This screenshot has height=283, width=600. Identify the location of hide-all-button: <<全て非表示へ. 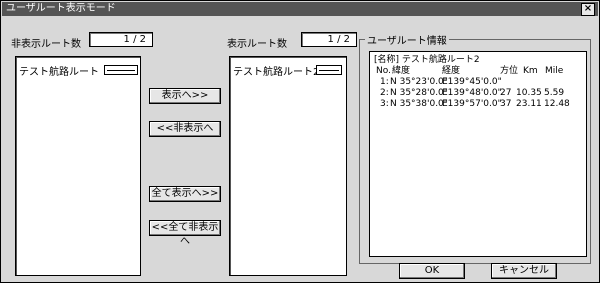
(185, 233).